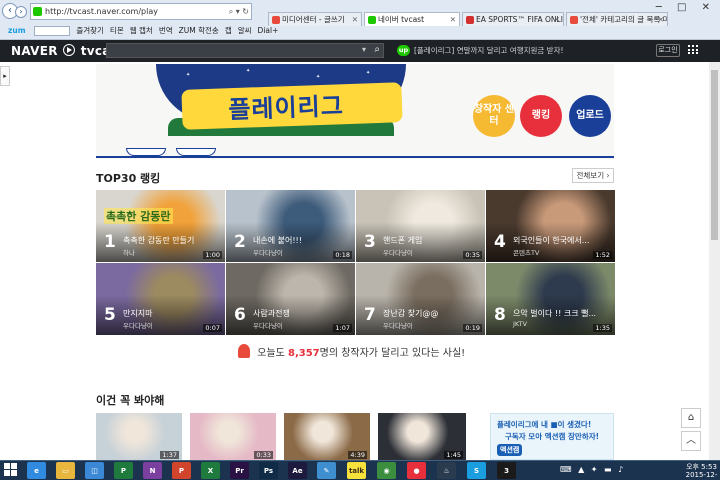 This screenshot has width=720, height=480. What do you see at coordinates (519, 19) in the screenshot?
I see `tab-title: EA SPORTS™ FIFA ONLINE 3` at bounding box center [519, 19].